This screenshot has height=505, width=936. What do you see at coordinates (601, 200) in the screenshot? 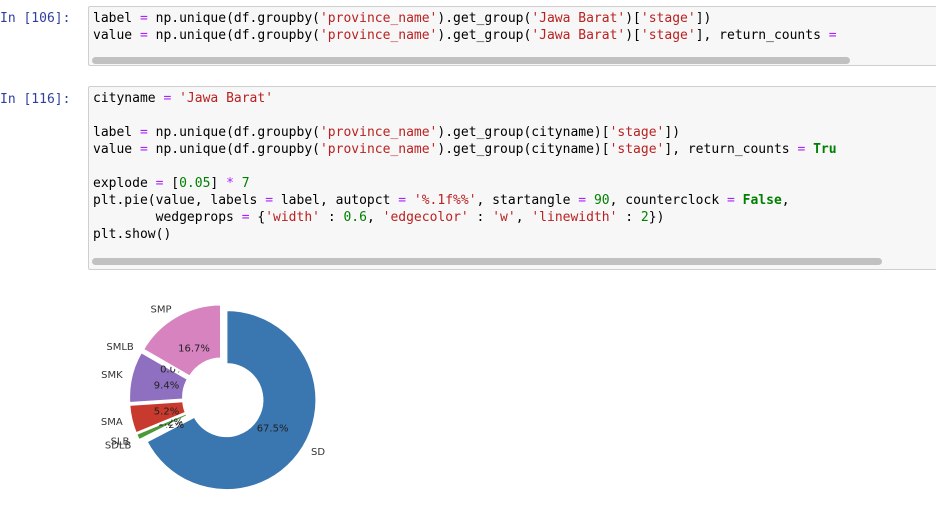
I see `code-token: 90` at bounding box center [601, 200].